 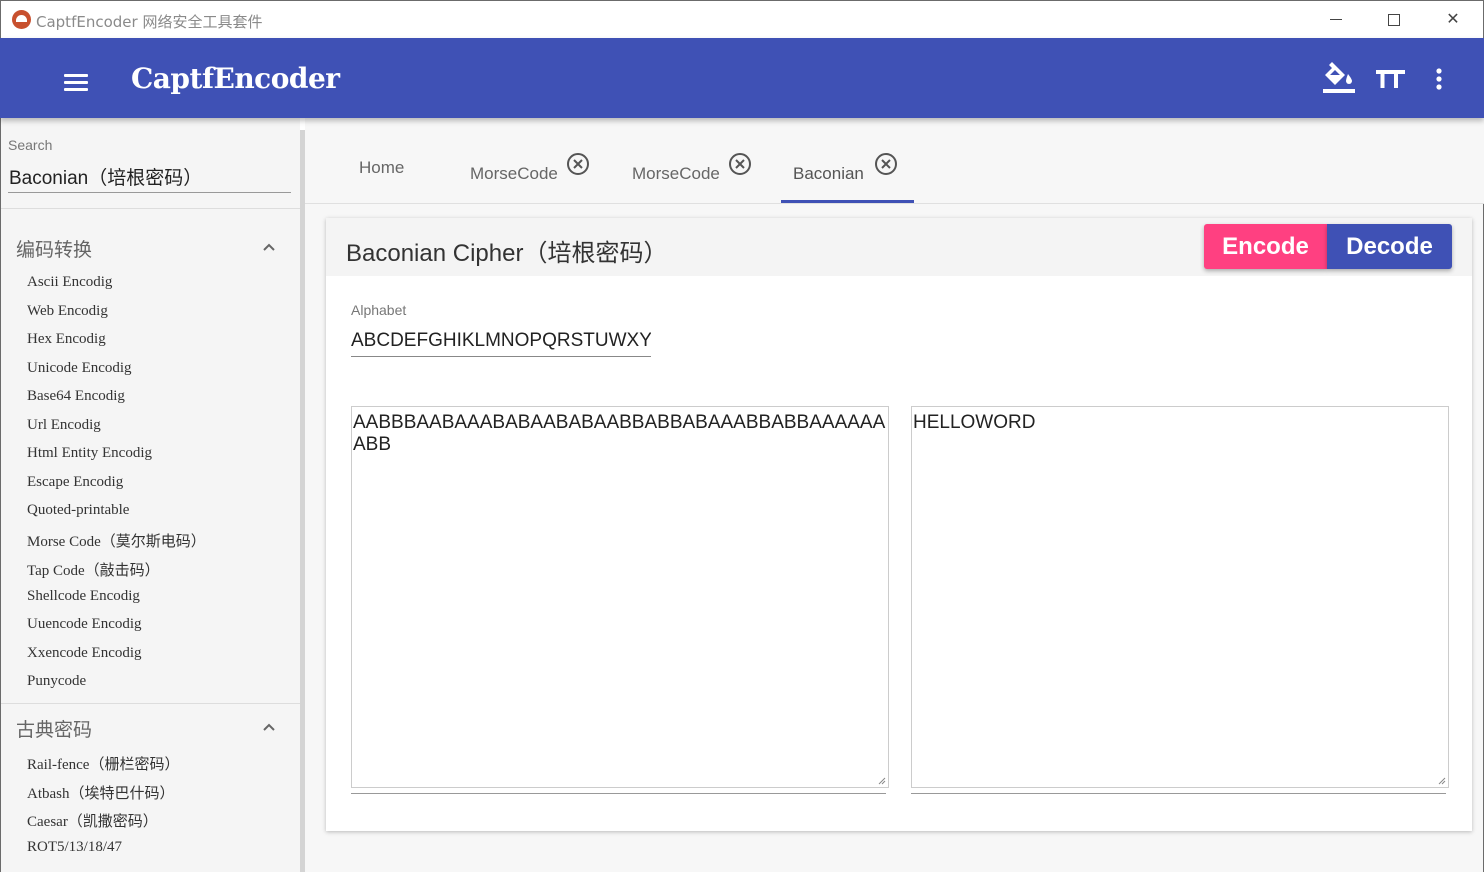 I want to click on window-title: CaptfEncoder 网络安全工具套件, so click(x=149, y=22).